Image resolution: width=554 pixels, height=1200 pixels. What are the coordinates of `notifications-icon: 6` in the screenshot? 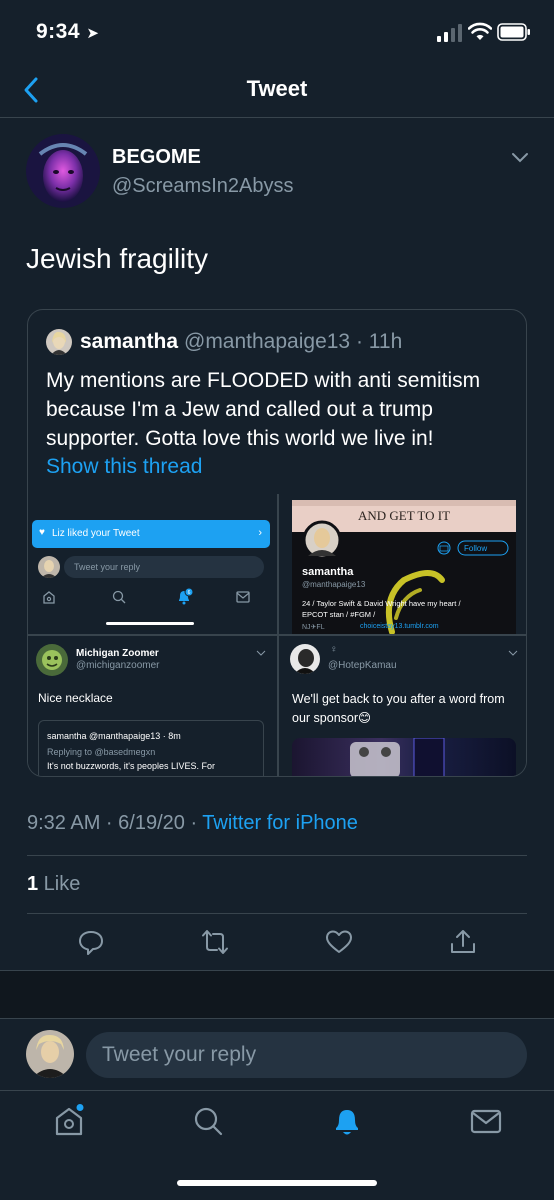 It's located at (186, 596).